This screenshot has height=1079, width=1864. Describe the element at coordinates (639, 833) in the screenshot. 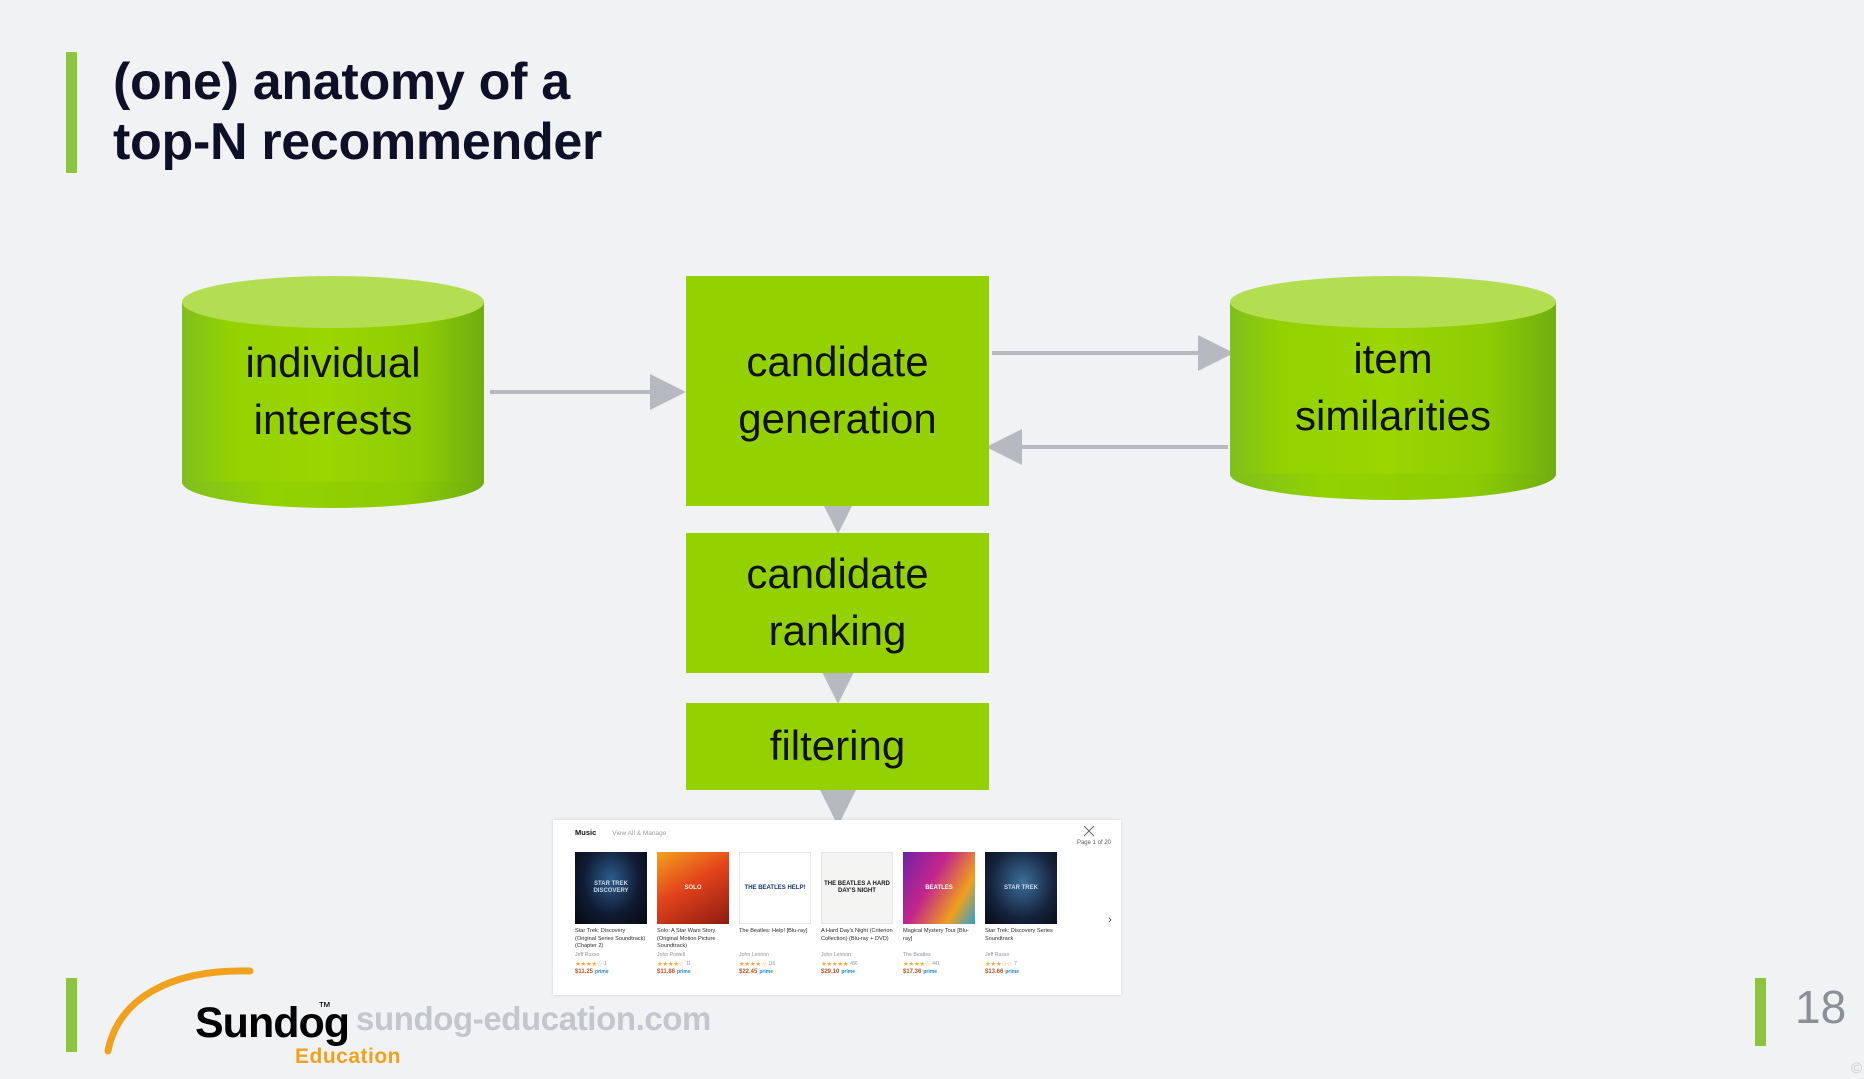

I see `view-all-and-manage-link: View All & Manage` at that location.